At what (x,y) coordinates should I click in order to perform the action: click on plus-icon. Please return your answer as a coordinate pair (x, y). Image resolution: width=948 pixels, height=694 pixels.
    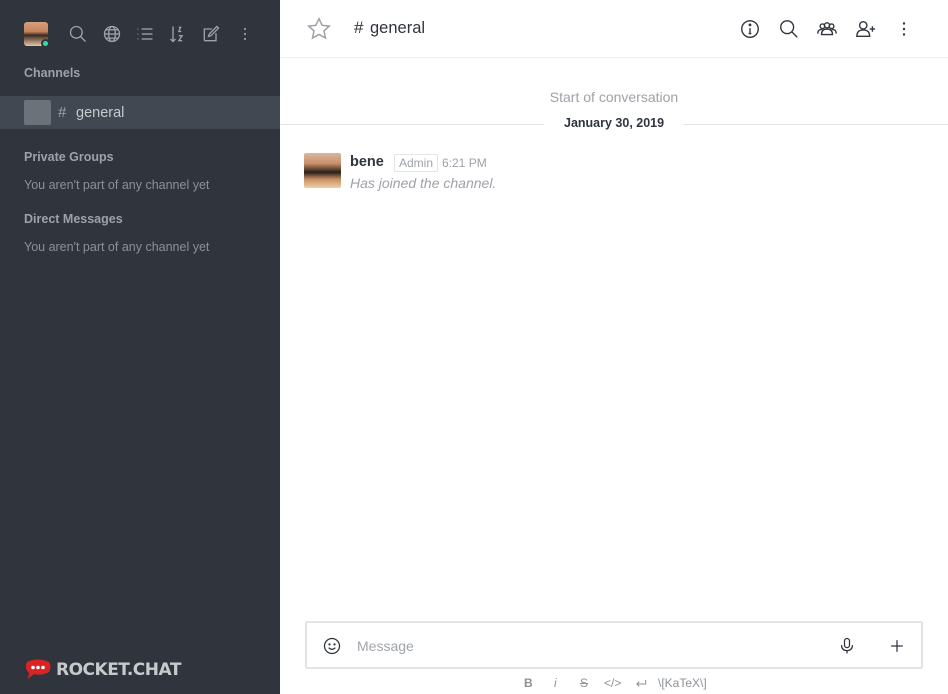
    Looking at the image, I should click on (897, 646).